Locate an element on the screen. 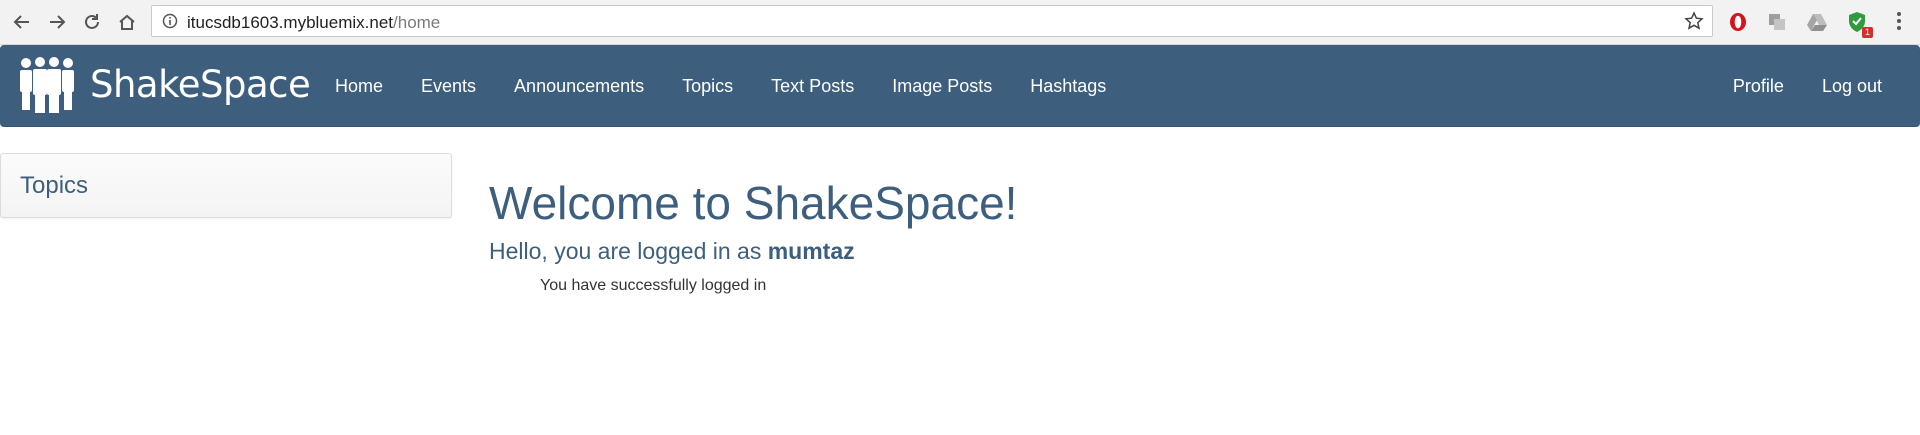 The width and height of the screenshot is (1920, 435). opera-extension-icon is located at coordinates (1738, 22).